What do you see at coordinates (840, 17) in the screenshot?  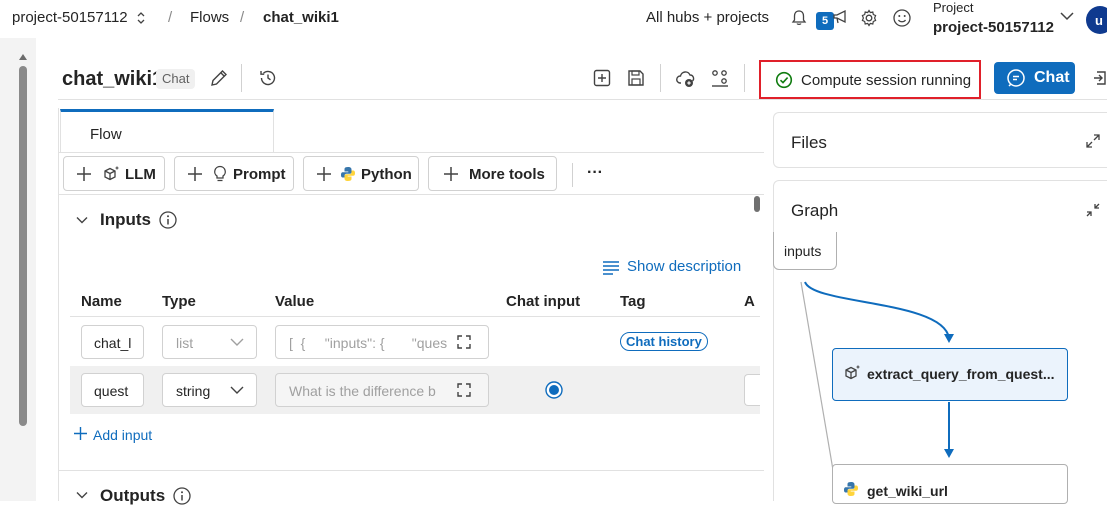 I see `megaphone-icon` at bounding box center [840, 17].